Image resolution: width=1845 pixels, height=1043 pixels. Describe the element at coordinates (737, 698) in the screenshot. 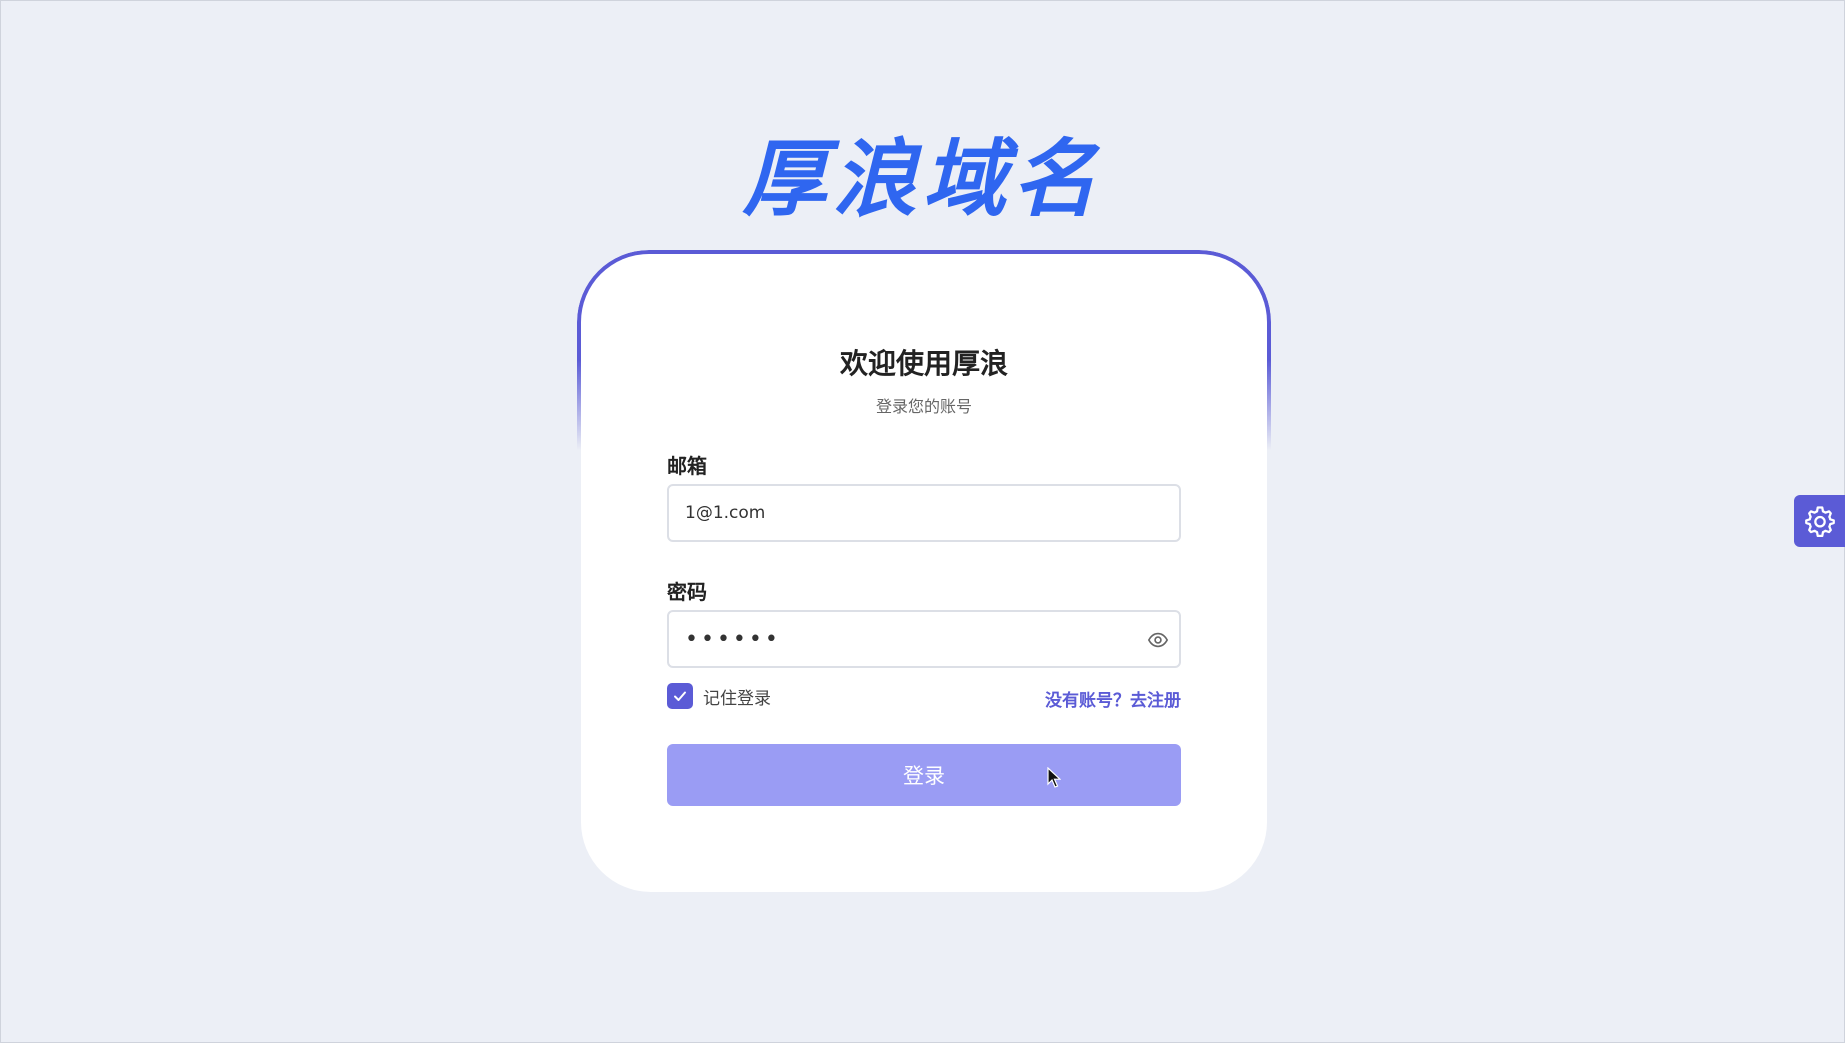

I see `remember-label: 记住登录` at that location.